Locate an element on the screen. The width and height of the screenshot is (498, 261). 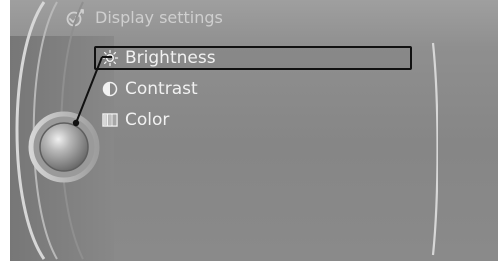
menu-item-contrast: Contrast is located at coordinates (147, 89).